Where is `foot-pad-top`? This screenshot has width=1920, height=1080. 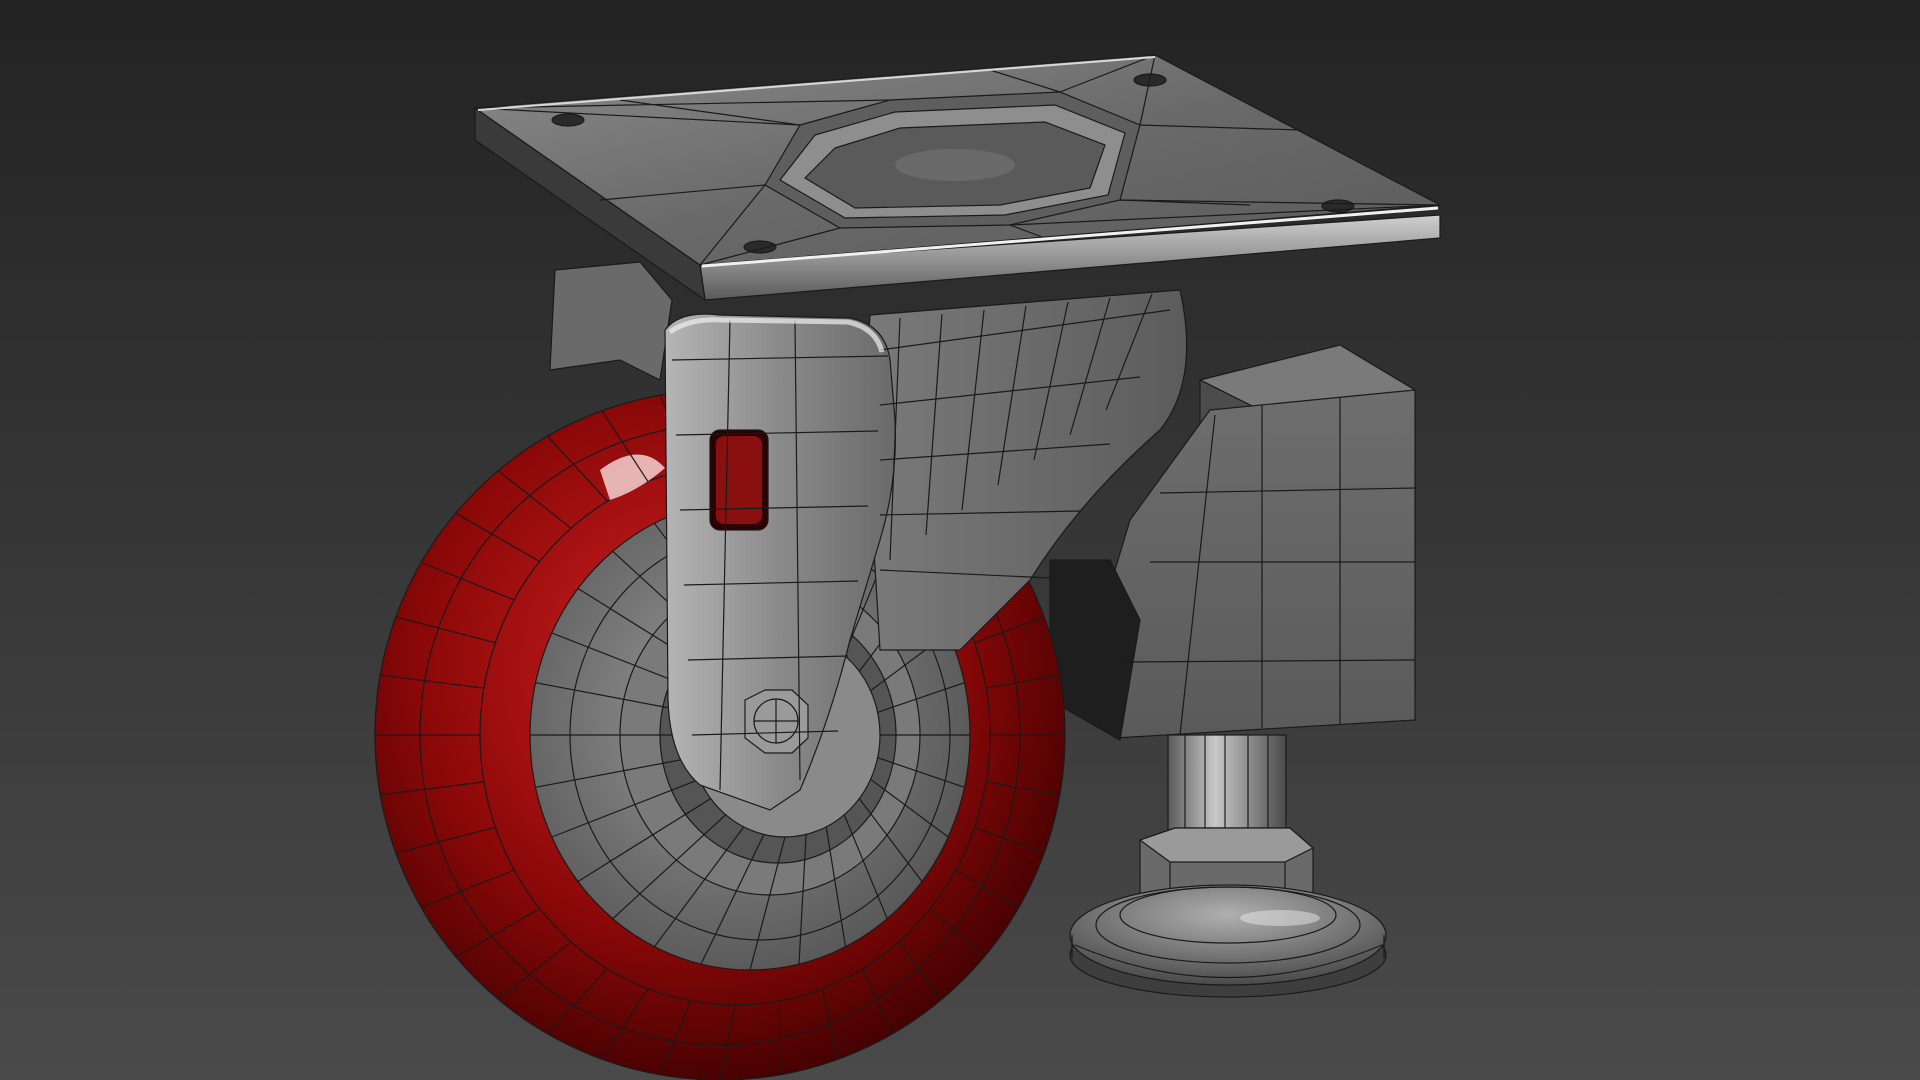 foot-pad-top is located at coordinates (1228, 935).